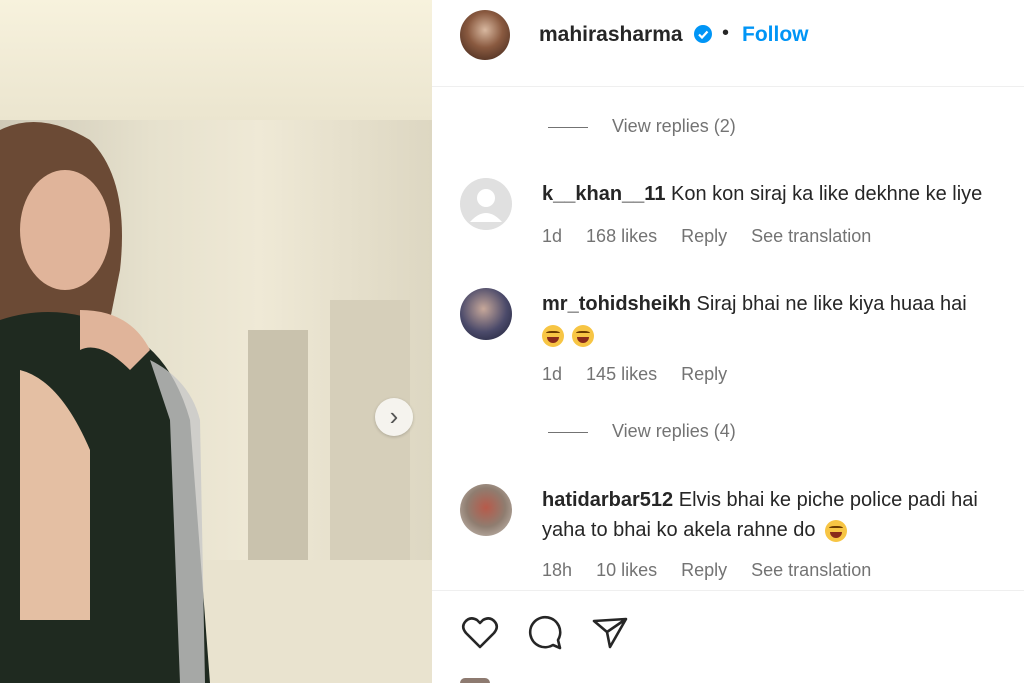 The height and width of the screenshot is (684, 1024). What do you see at coordinates (621, 236) in the screenshot?
I see `comment-likes: 168 likes` at bounding box center [621, 236].